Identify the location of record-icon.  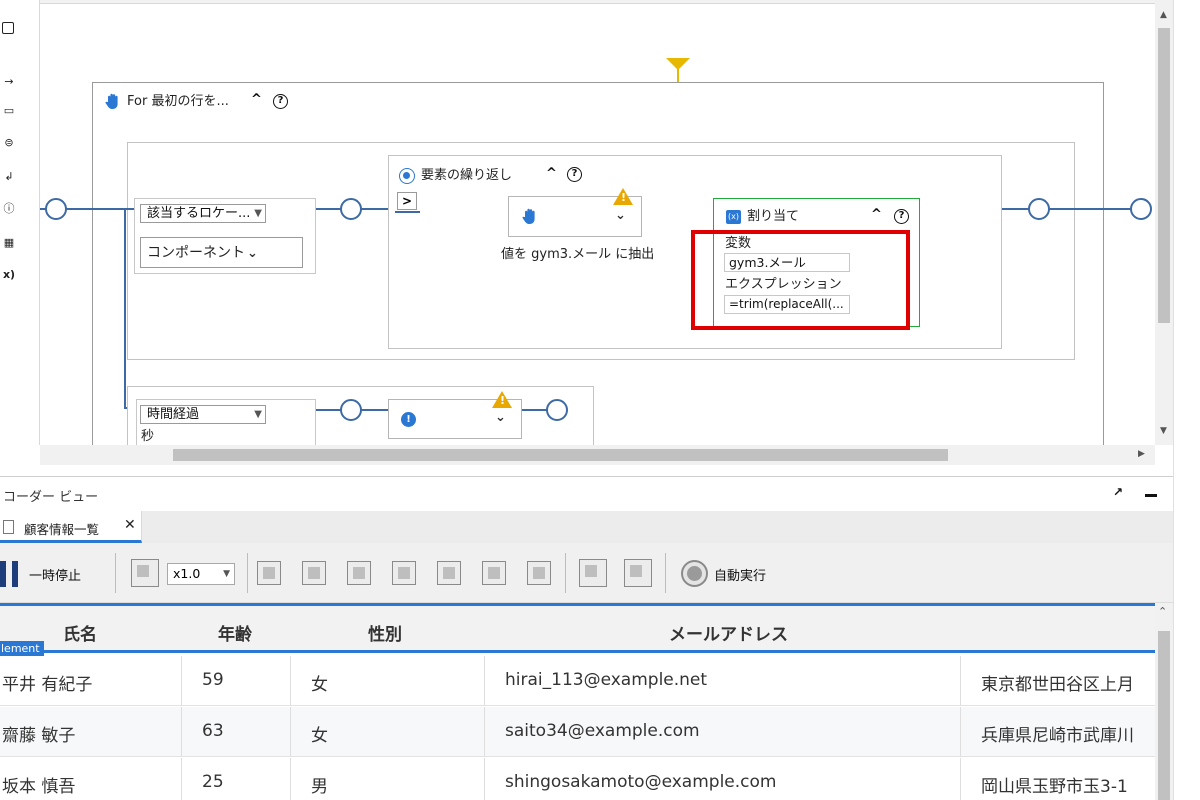
(694, 573).